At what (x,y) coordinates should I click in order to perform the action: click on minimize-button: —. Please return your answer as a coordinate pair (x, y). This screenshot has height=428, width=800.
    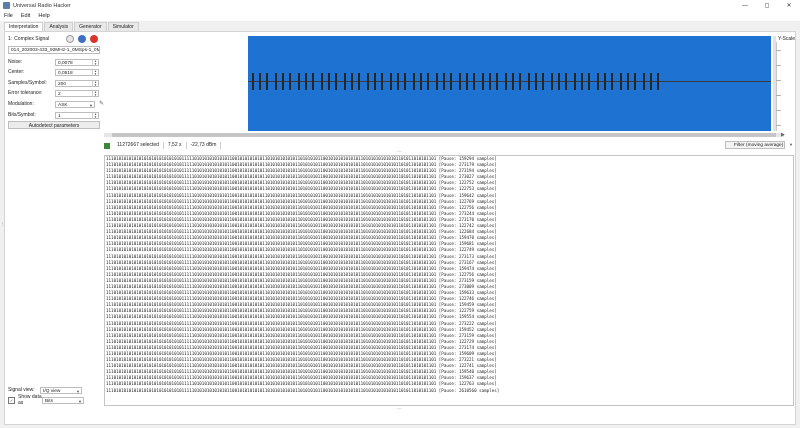
    Looking at the image, I should click on (745, 5).